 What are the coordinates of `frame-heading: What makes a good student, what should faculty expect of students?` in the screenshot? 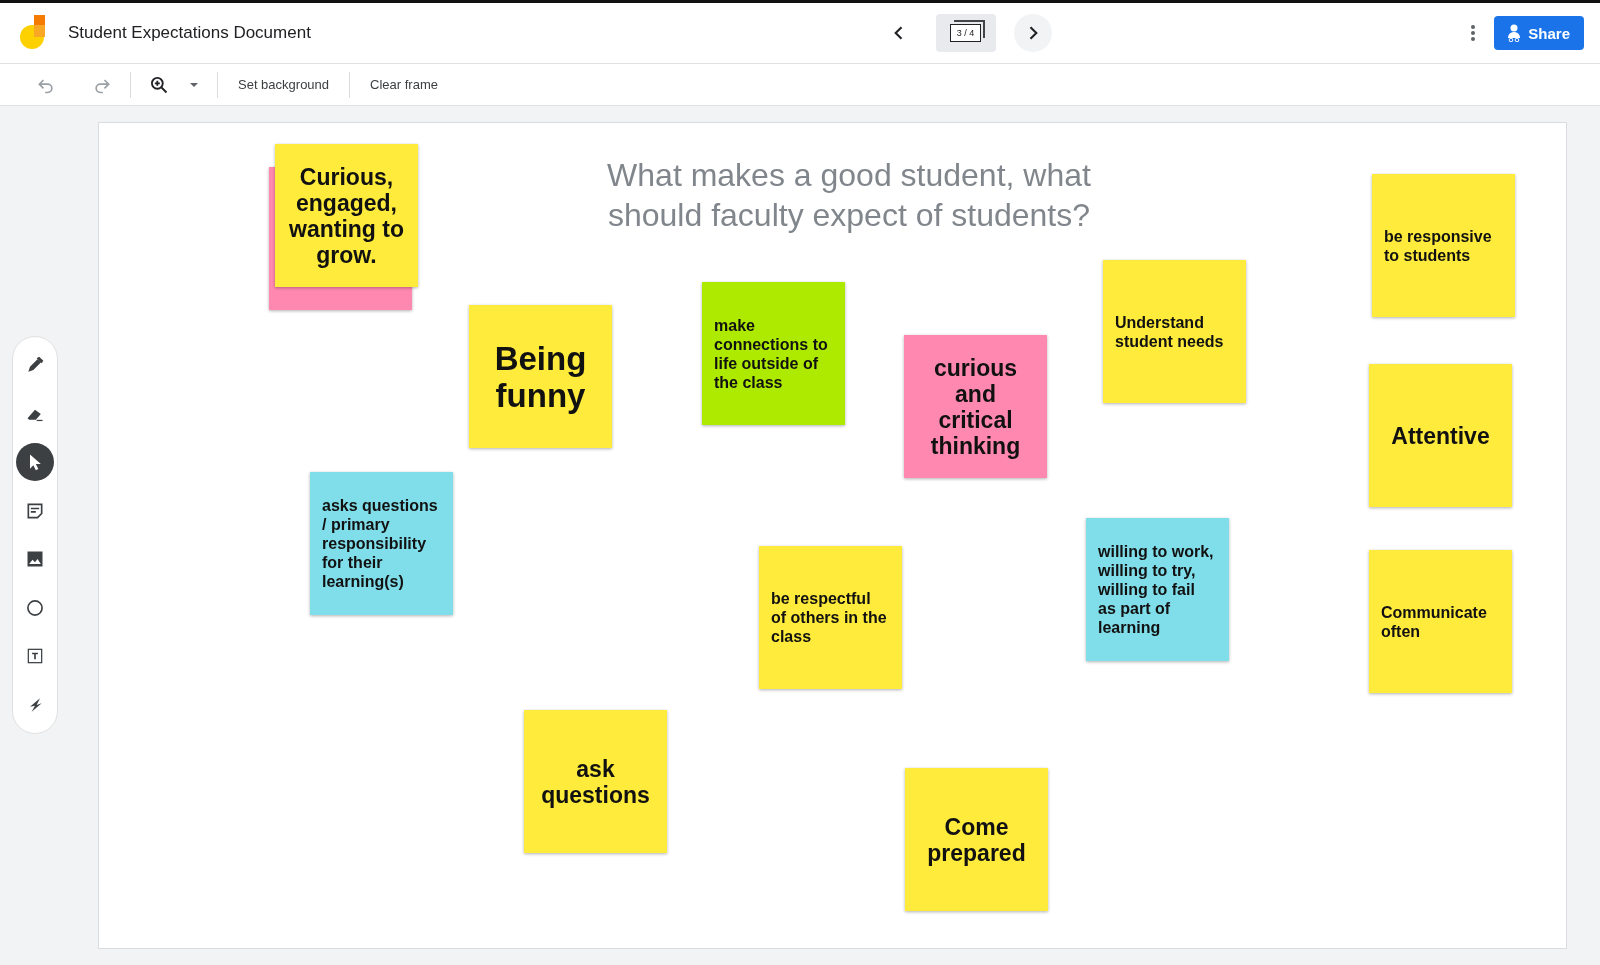 It's located at (849, 195).